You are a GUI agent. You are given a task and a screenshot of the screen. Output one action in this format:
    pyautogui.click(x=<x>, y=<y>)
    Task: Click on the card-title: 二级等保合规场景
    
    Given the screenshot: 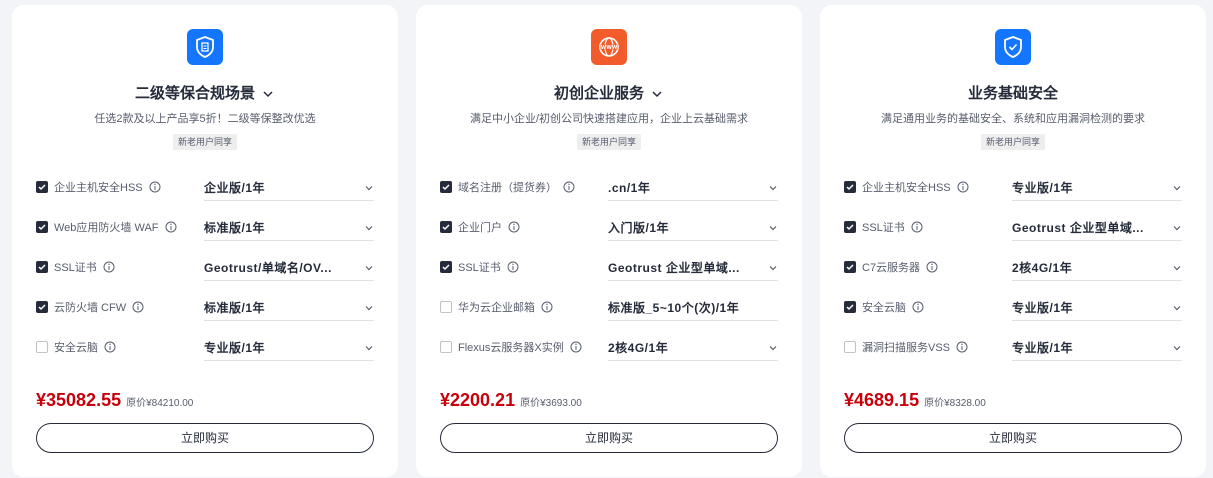 What is the action you would take?
    pyautogui.click(x=194, y=93)
    